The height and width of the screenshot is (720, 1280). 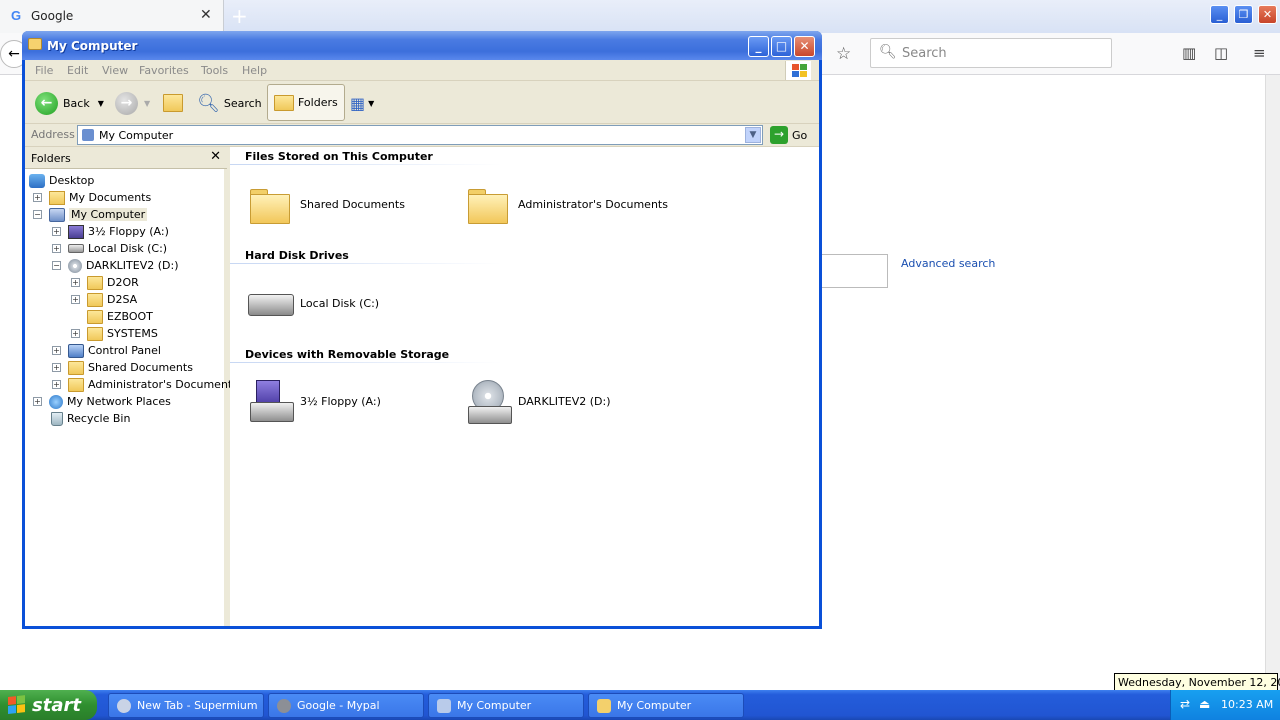 I want to click on maximize-button: □, so click(x=781, y=46).